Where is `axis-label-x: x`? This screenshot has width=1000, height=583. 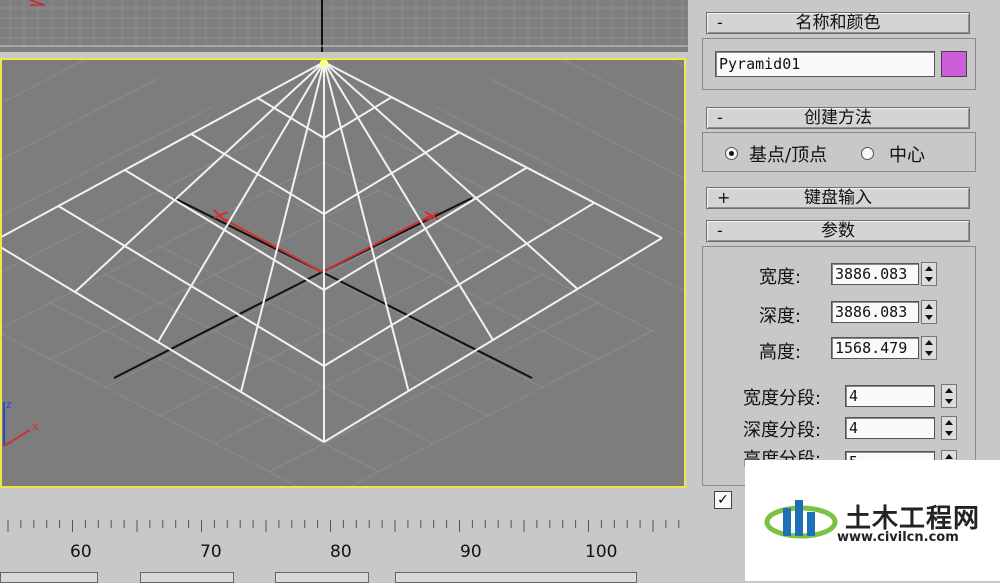 axis-label-x: x is located at coordinates (35, 426).